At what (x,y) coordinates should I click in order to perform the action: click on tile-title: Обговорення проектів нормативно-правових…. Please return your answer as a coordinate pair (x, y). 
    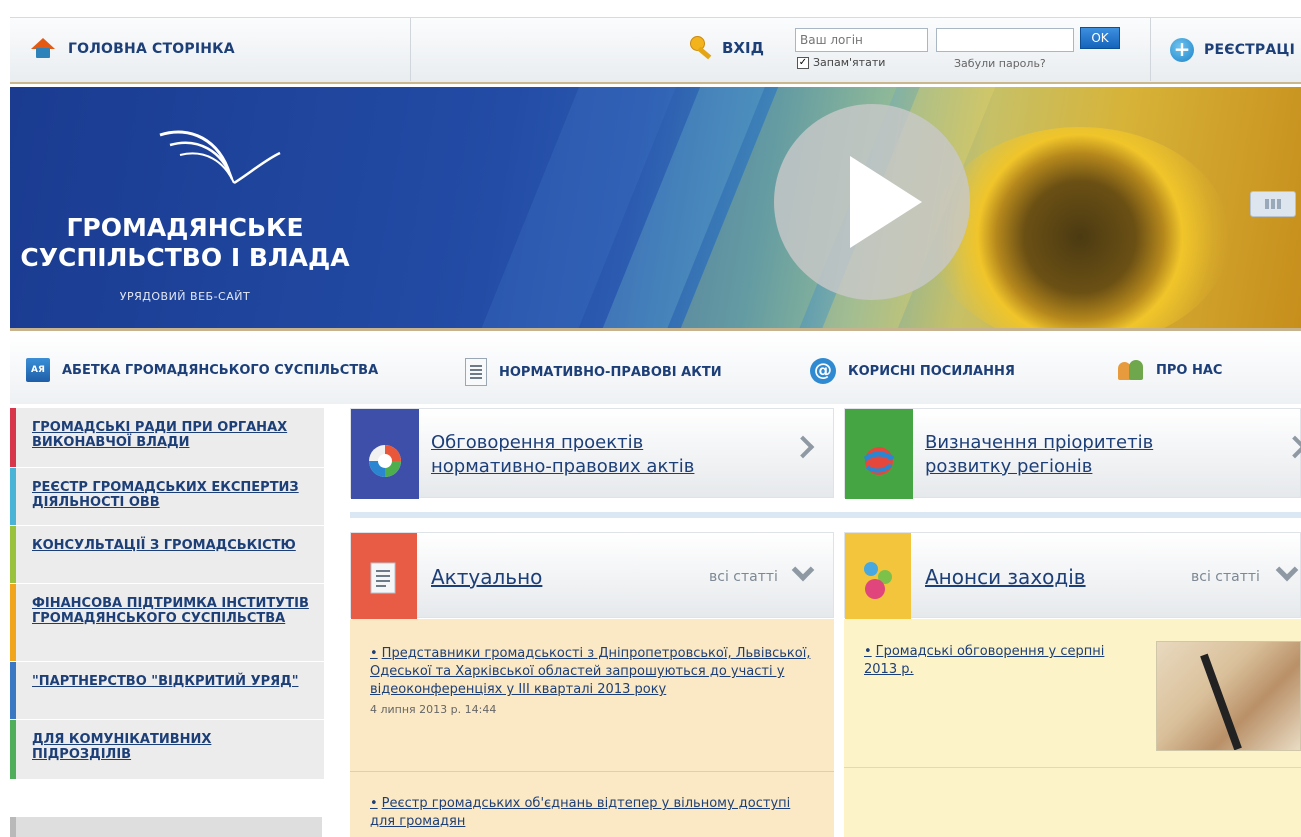
    Looking at the image, I should click on (562, 455).